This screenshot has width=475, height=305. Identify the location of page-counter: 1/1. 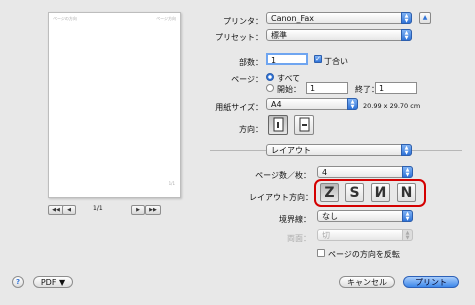
(98, 208).